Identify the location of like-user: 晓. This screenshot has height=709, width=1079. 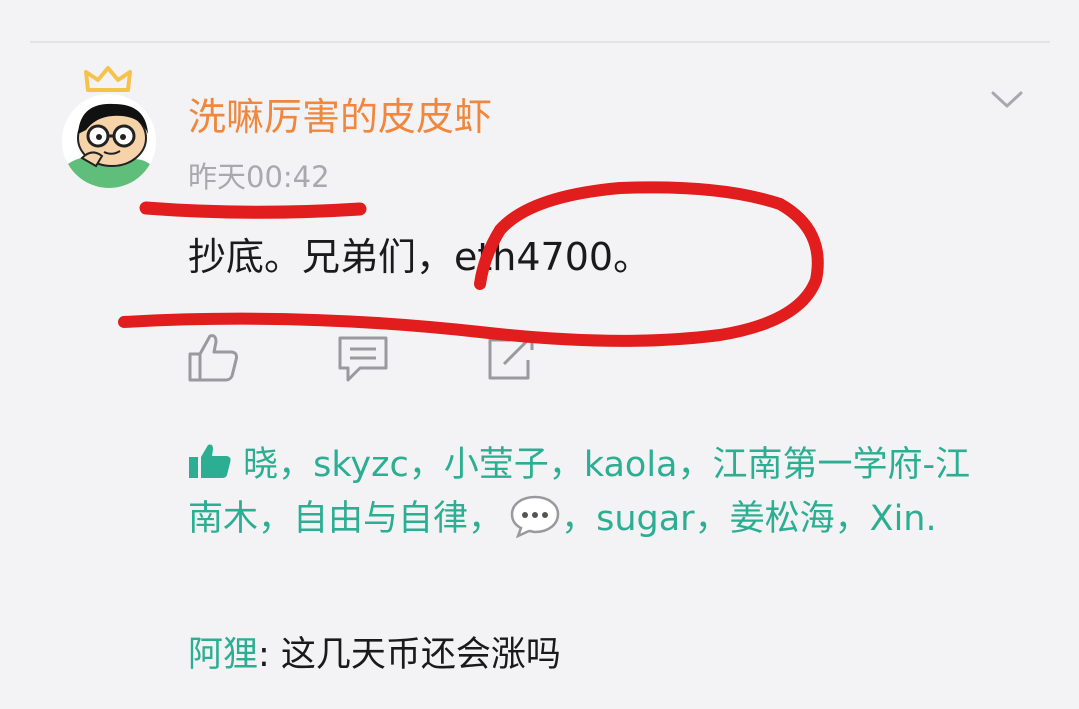
(260, 465).